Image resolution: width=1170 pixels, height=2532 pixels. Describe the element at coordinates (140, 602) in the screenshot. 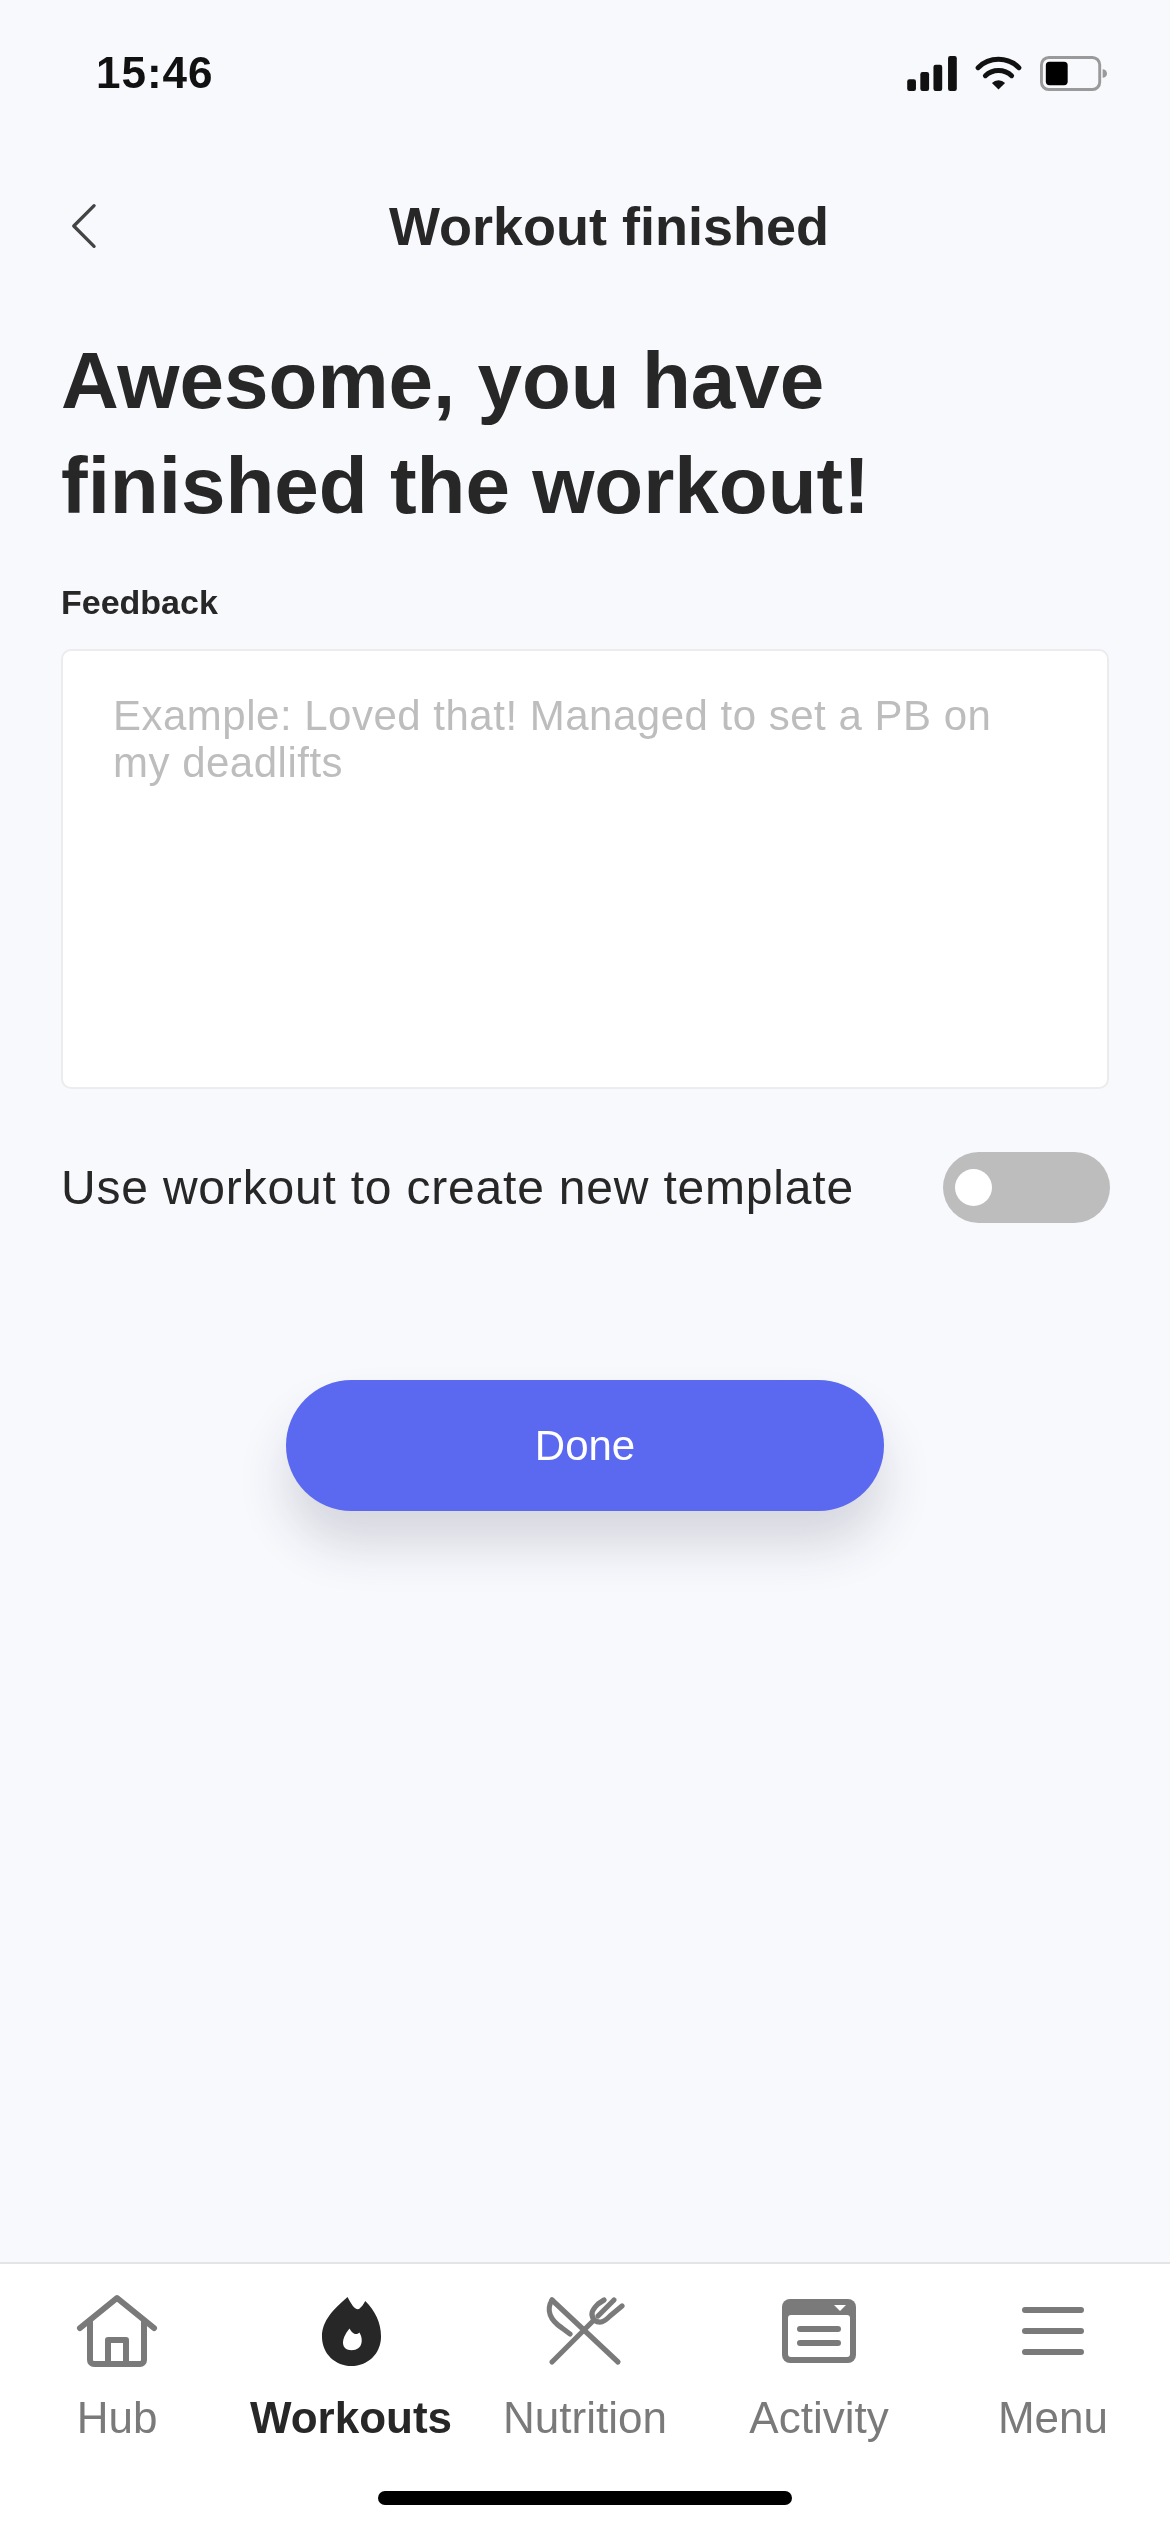

I see `field-label: Feedback` at that location.